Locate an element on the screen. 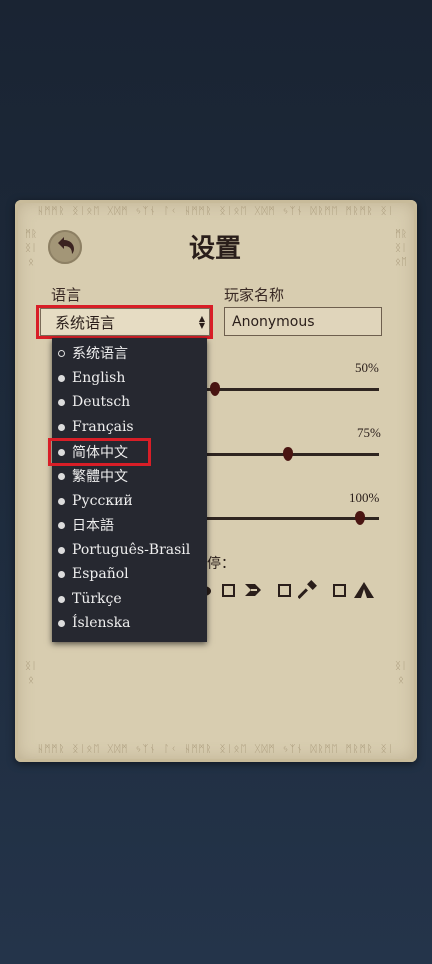 This screenshot has width=432, height=964. language-option-label: Русский is located at coordinates (102, 501).